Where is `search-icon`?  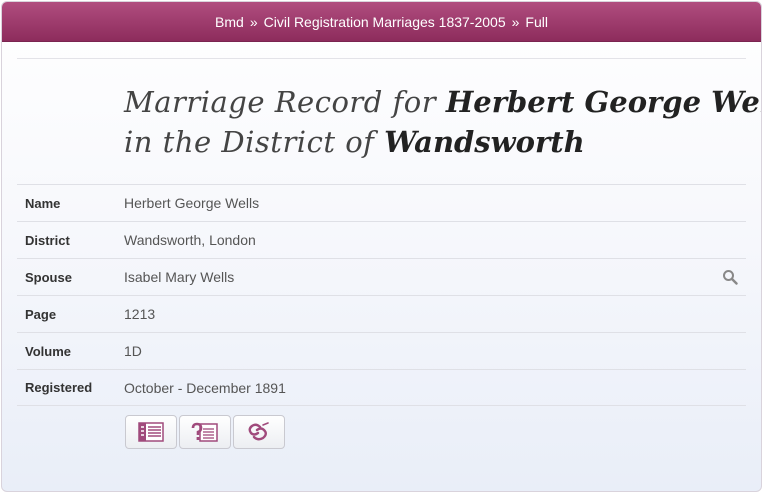
search-icon is located at coordinates (730, 277).